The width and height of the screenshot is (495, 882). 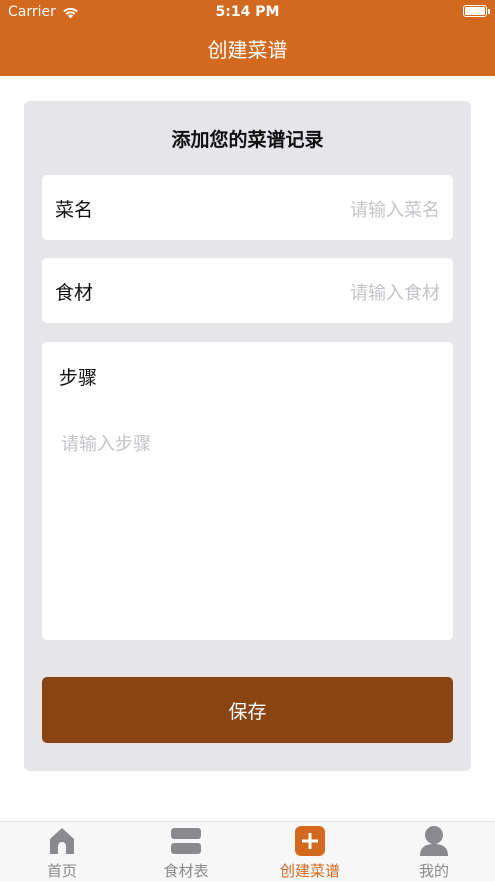 I want to click on battery-icon, so click(x=475, y=11).